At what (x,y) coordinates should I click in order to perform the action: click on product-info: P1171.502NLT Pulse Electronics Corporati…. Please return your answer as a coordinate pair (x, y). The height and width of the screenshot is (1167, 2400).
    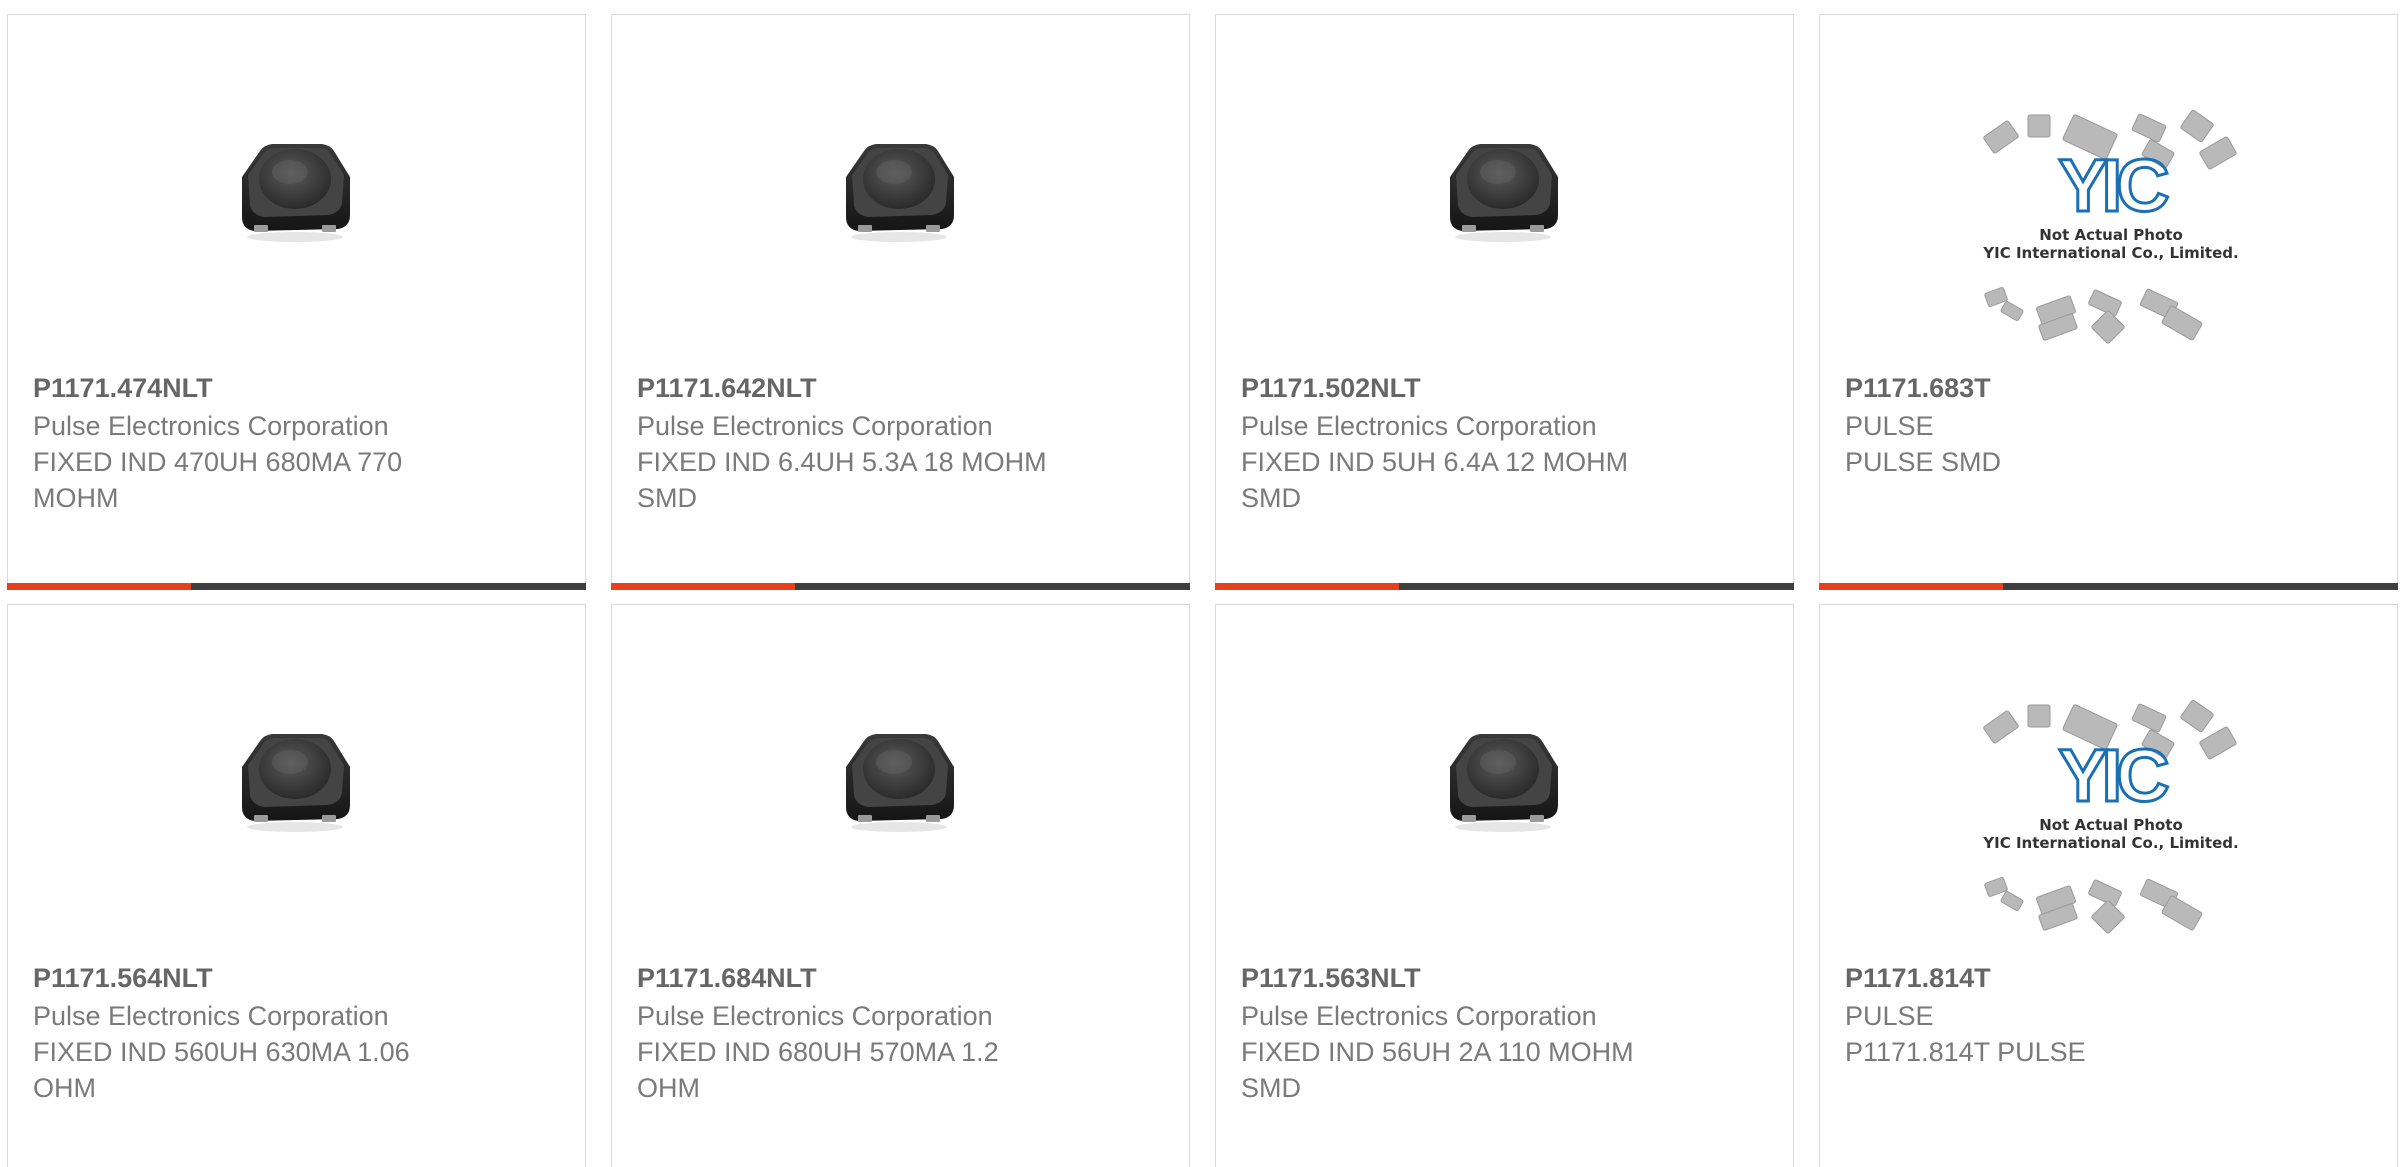
    Looking at the image, I should click on (1451, 443).